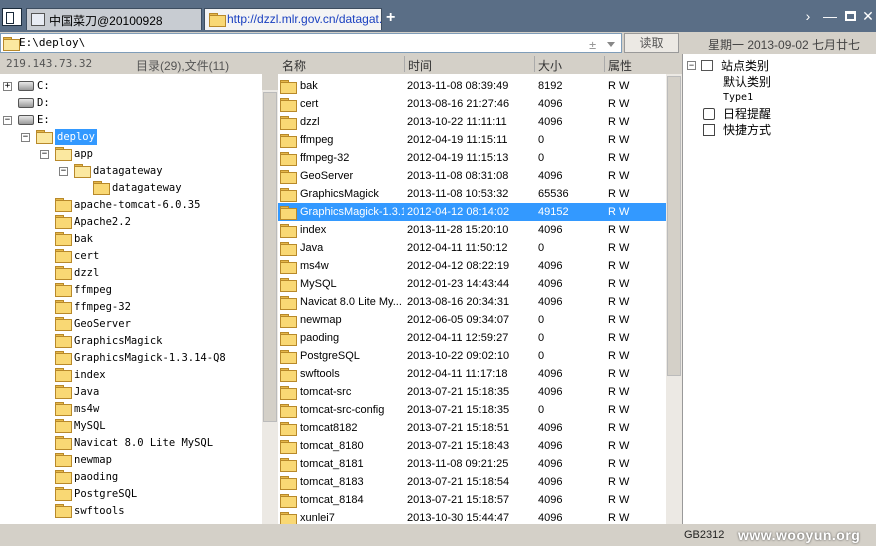  I want to click on file-row: tomcat_8181 2013-11-08 09:21:25 4096 R W, so click(472, 464).